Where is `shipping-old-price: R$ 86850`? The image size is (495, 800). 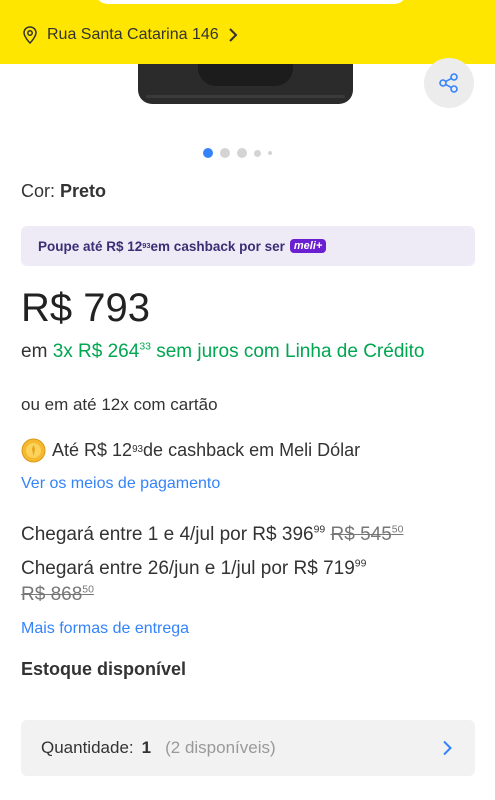
shipping-old-price: R$ 86850 is located at coordinates (57, 594).